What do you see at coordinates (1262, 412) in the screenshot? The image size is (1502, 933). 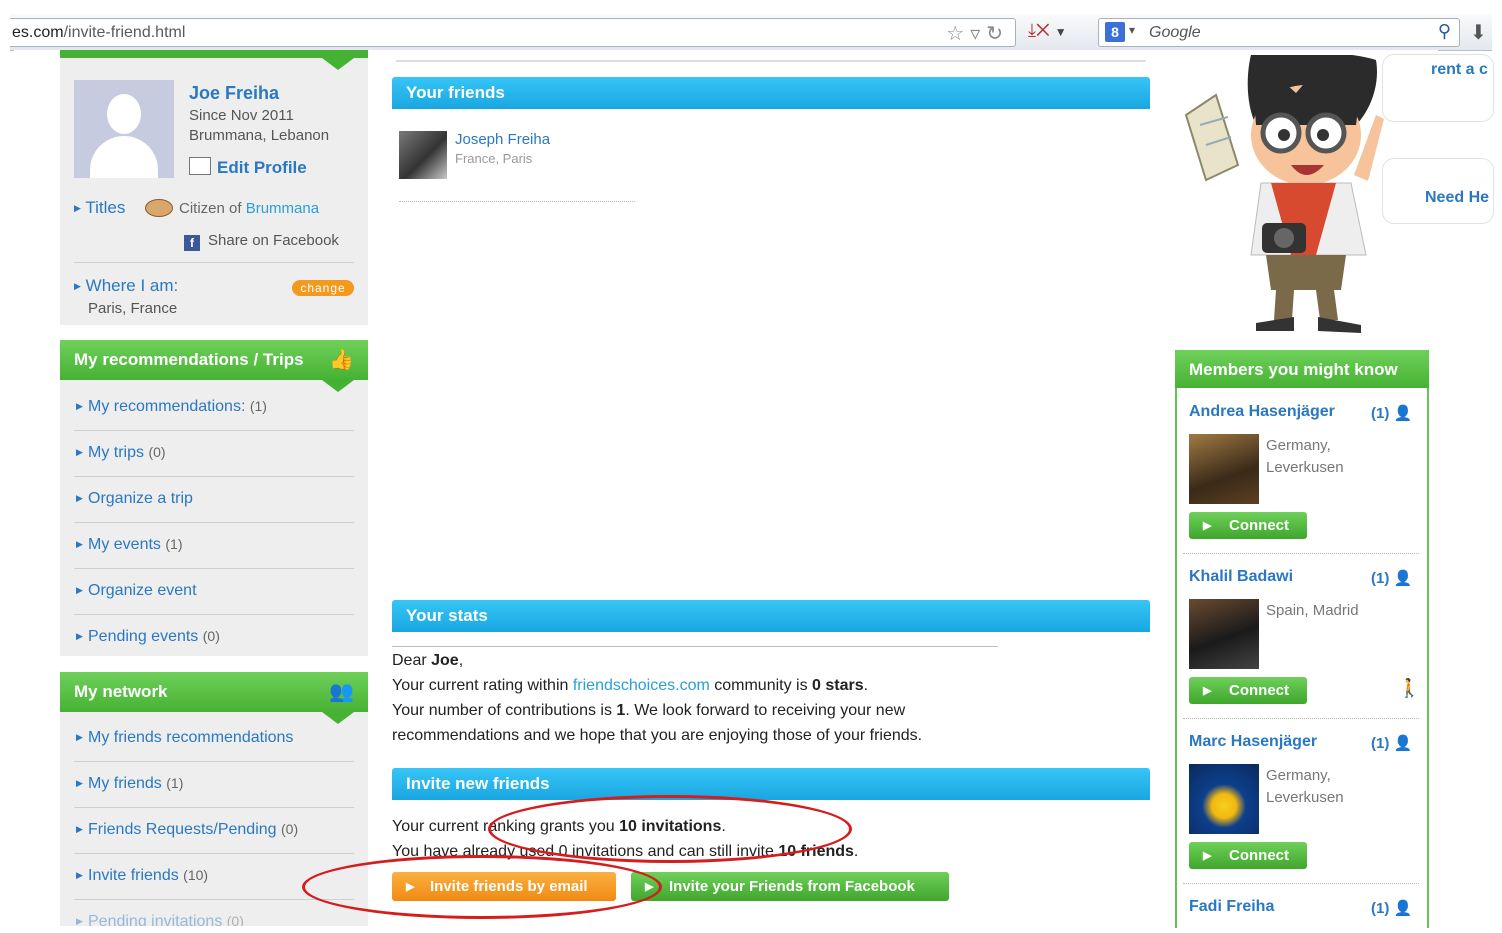 I see `member-name: Andrea Hasenjäger` at bounding box center [1262, 412].